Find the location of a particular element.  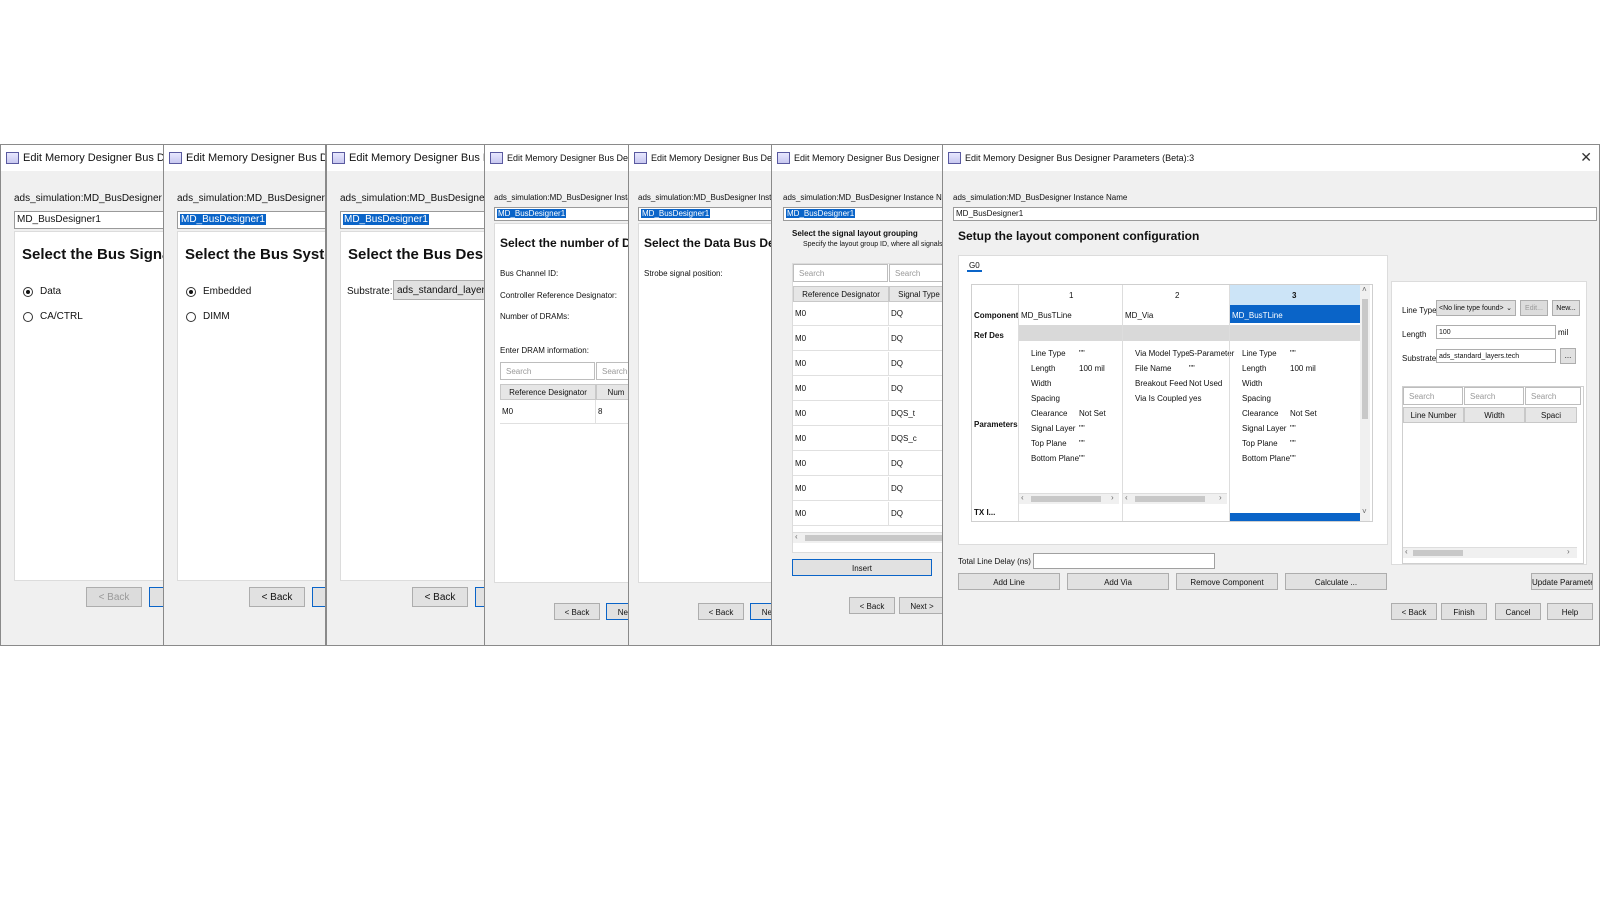

add-via-button: Add Via is located at coordinates (1118, 581).